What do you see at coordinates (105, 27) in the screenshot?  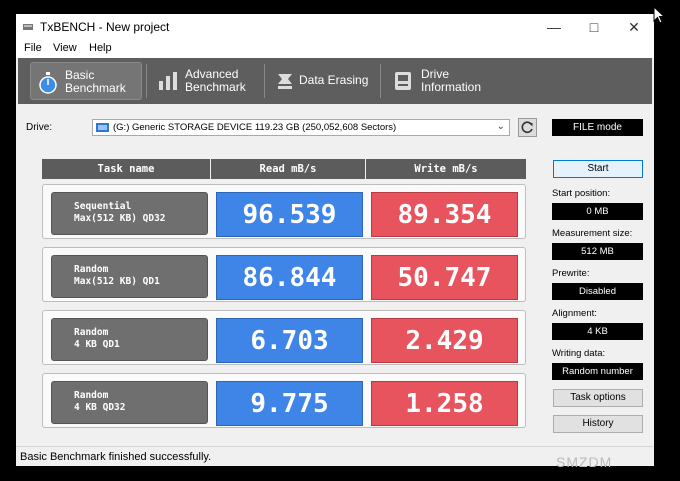 I see `window-title: TxBENCH - New project` at bounding box center [105, 27].